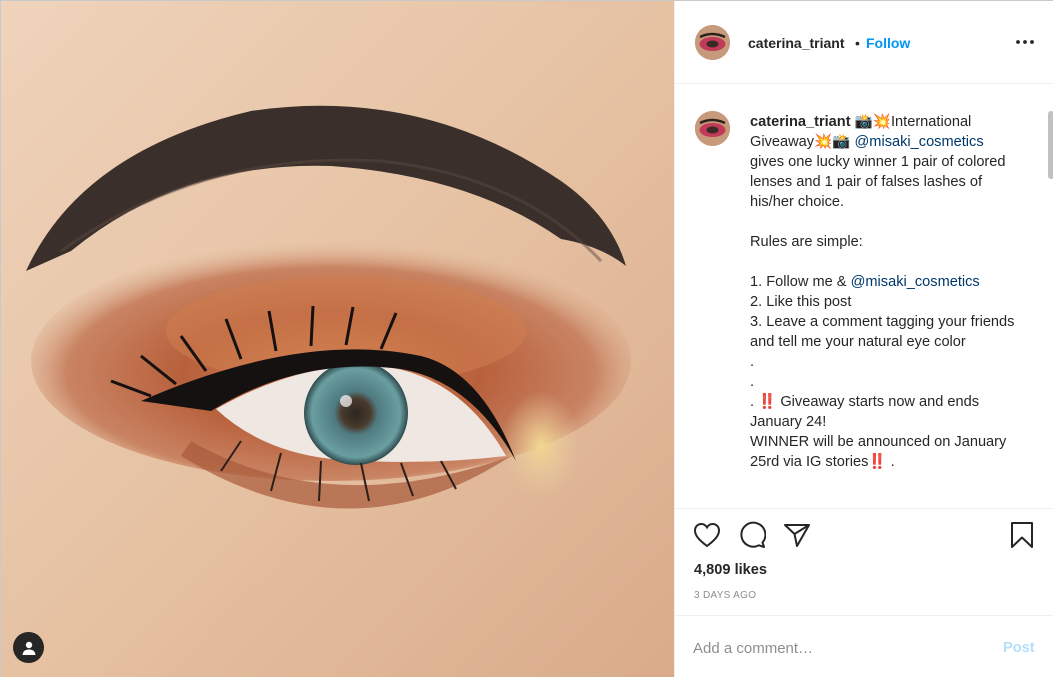  I want to click on rules-intro: Rules are simple:, so click(806, 242).